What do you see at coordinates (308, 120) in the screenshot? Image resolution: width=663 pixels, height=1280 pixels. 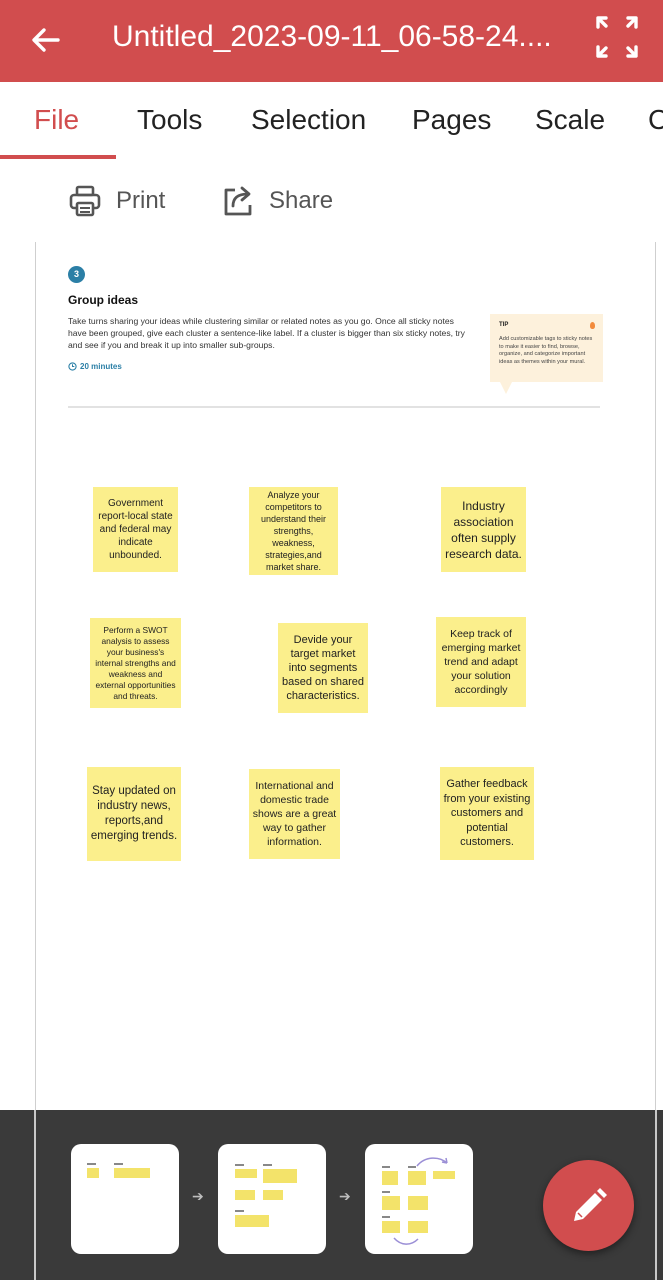 I see `tab-selection: Selection` at bounding box center [308, 120].